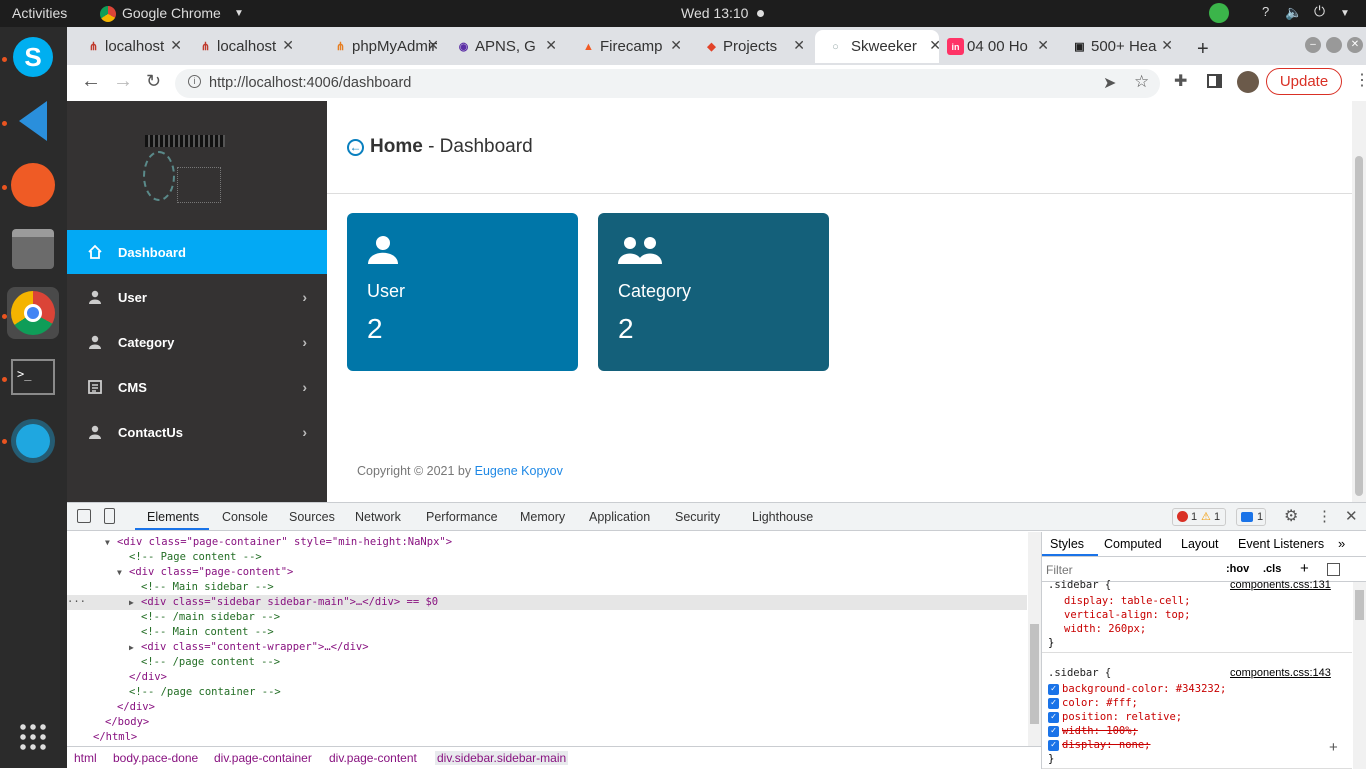  I want to click on splash-app-icon, so click(33, 441).